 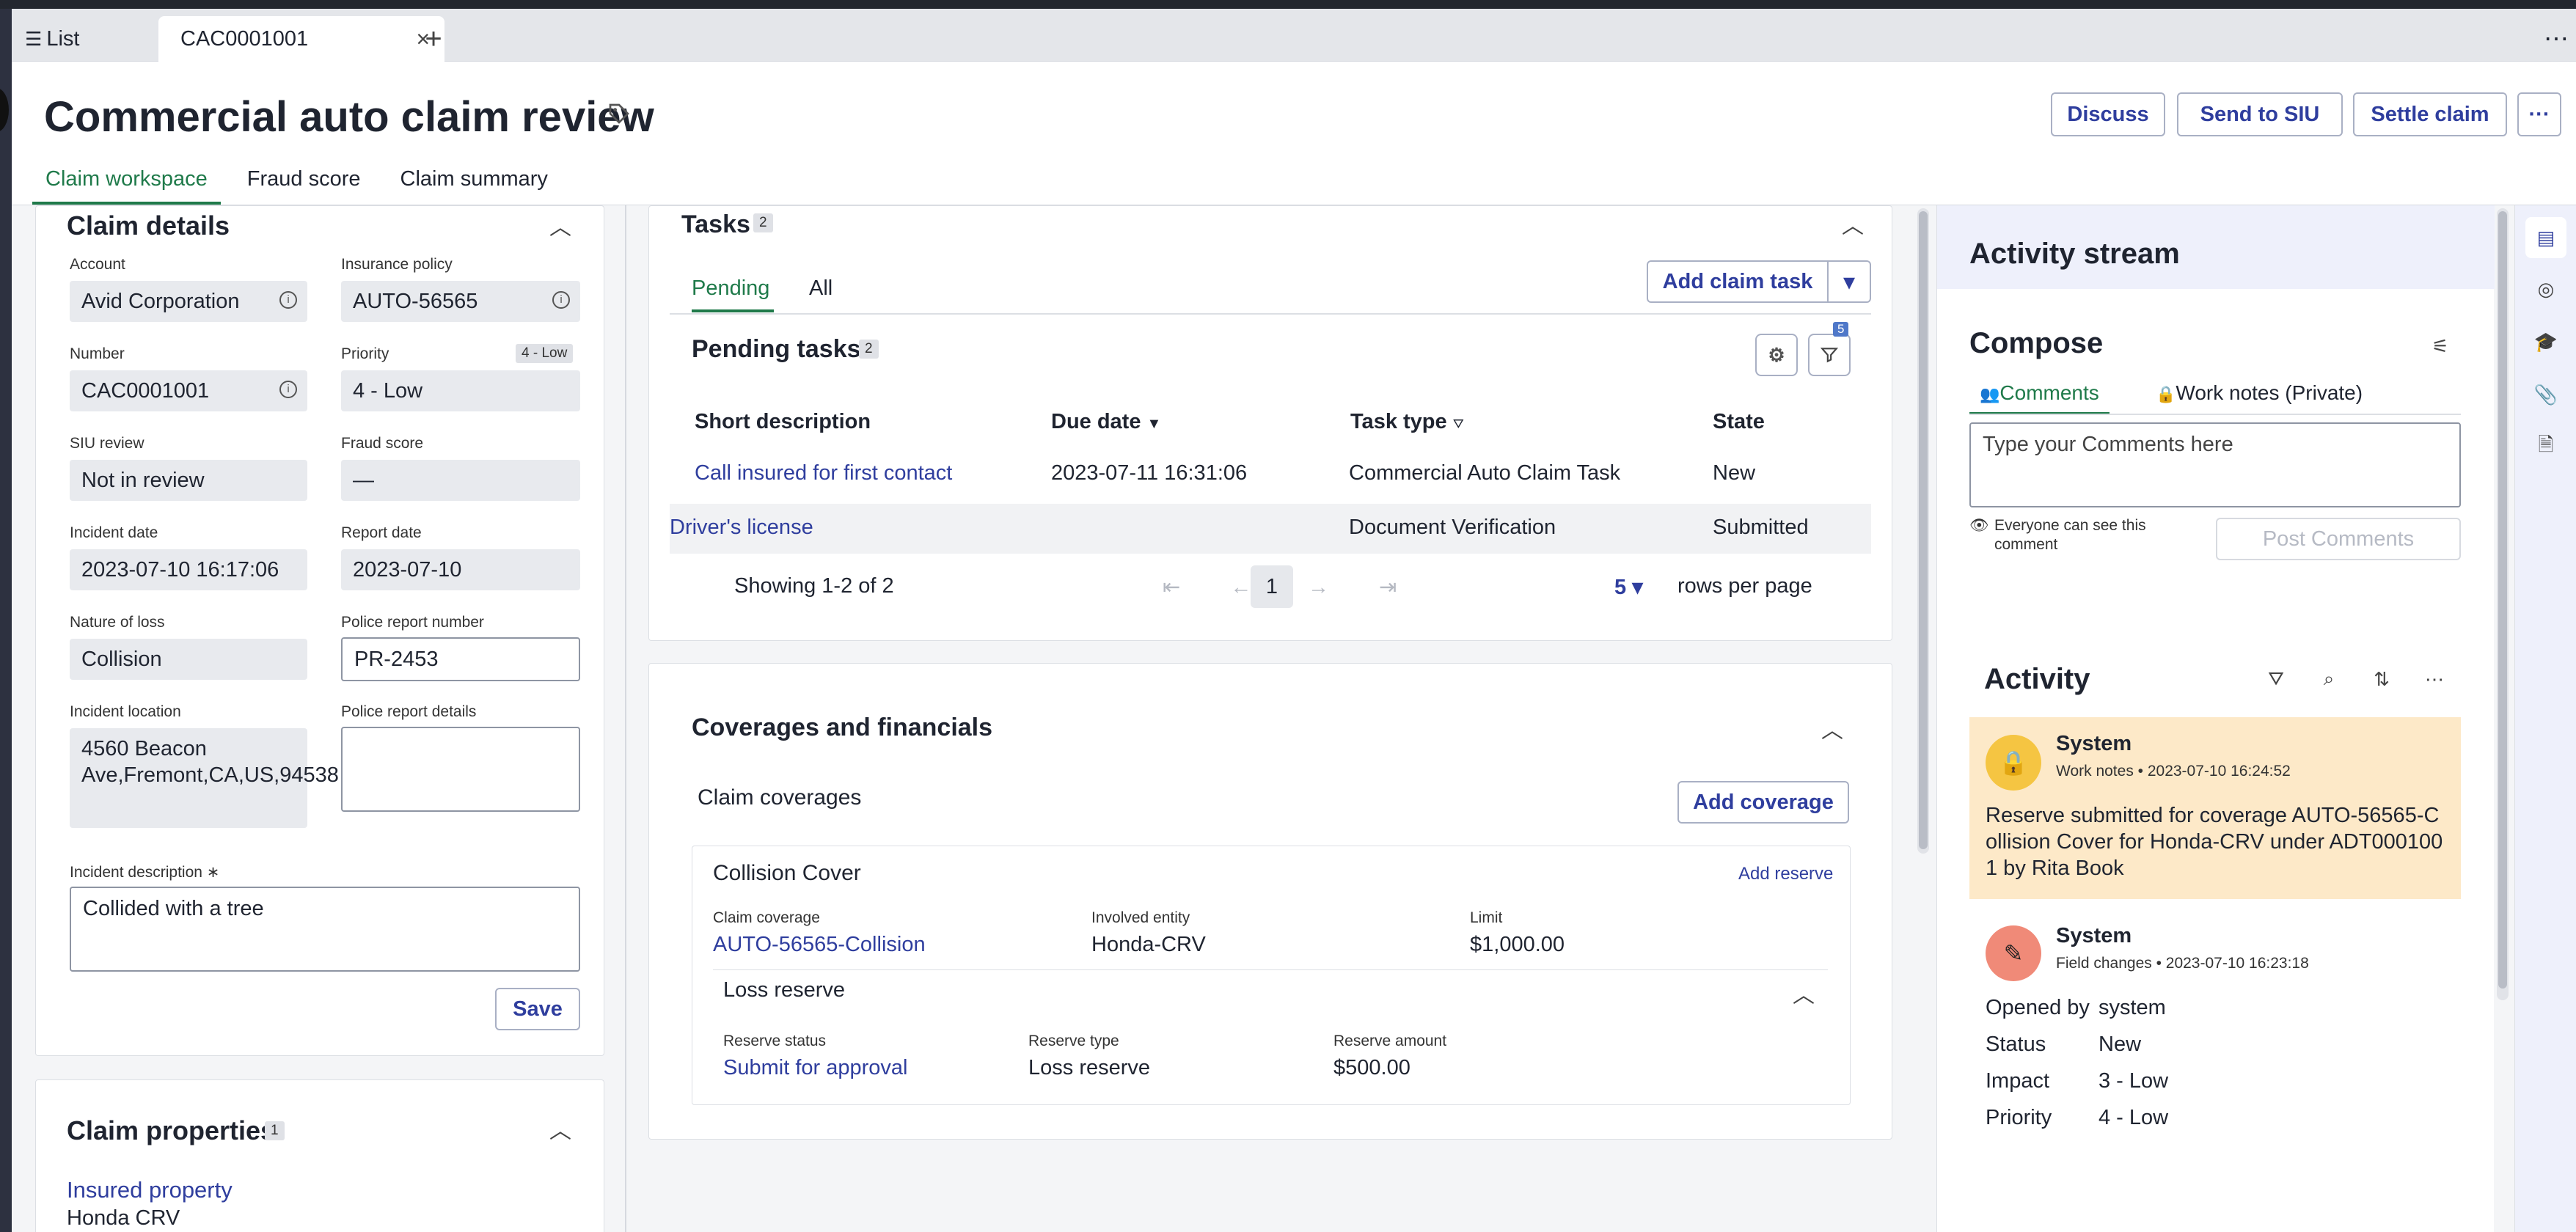 I want to click on tab-fraud-score: Fraud score, so click(x=304, y=186).